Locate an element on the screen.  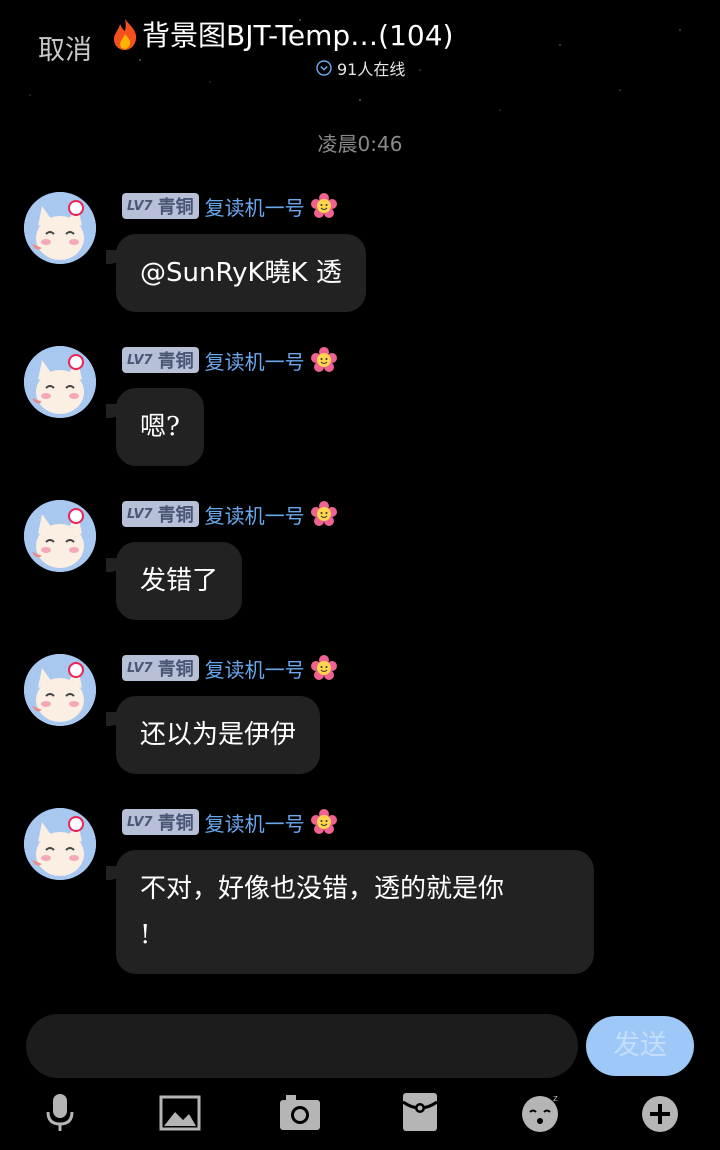
plus-icon is located at coordinates (660, 1112).